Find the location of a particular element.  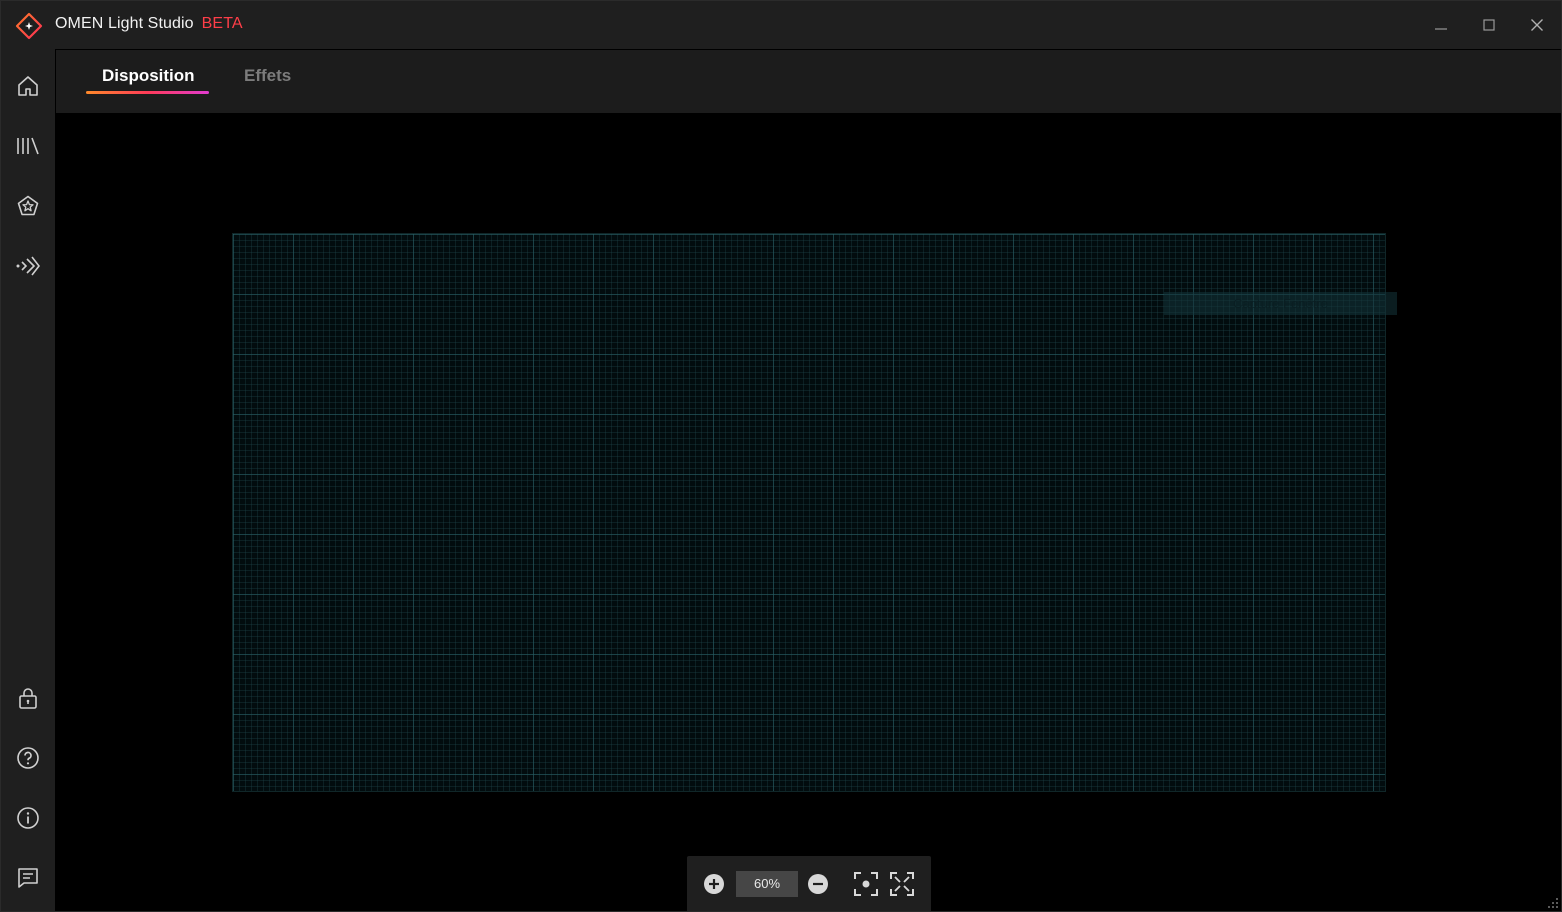

sidebar is located at coordinates (28, 480).